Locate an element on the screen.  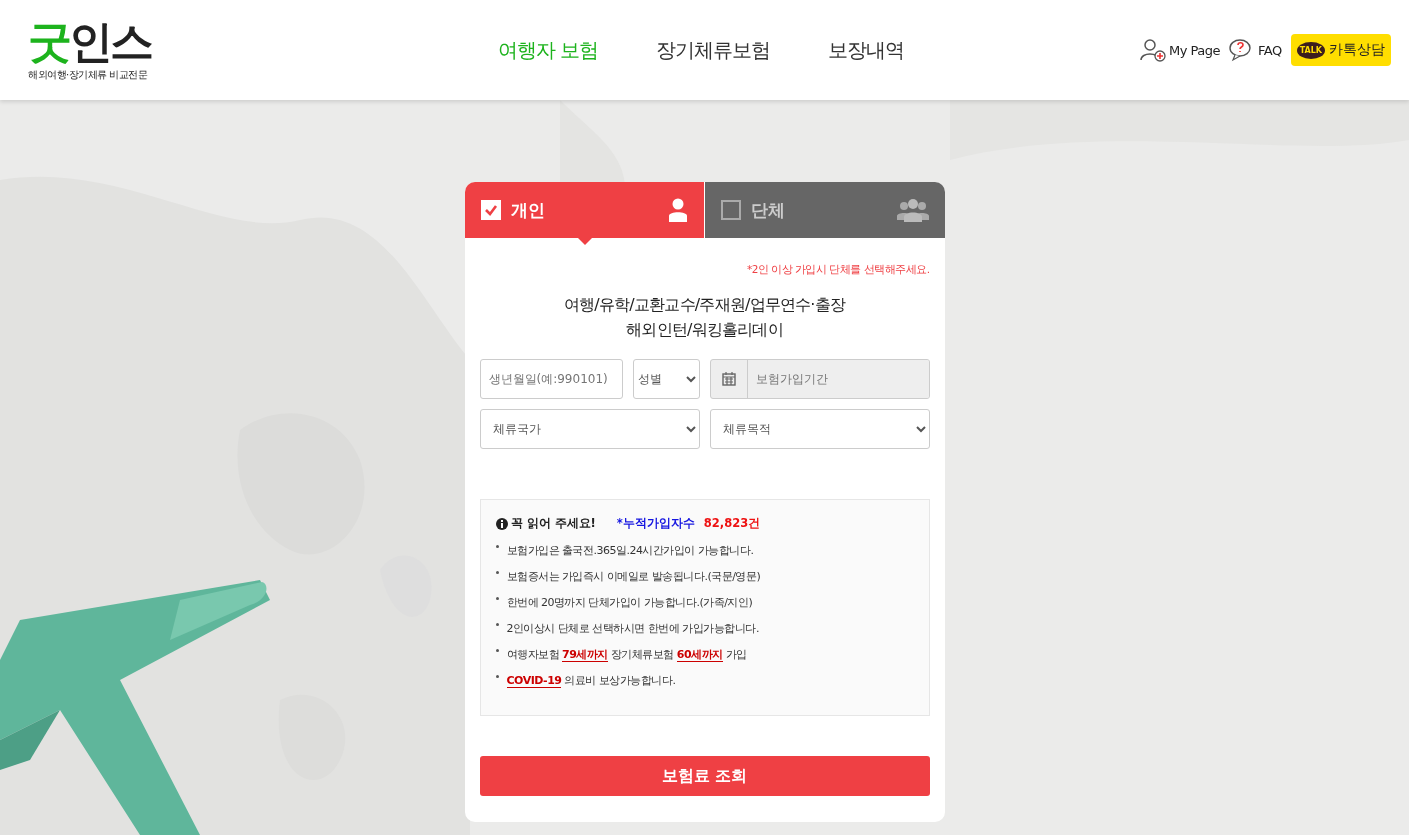
tab: 단체 is located at coordinates (824, 210).